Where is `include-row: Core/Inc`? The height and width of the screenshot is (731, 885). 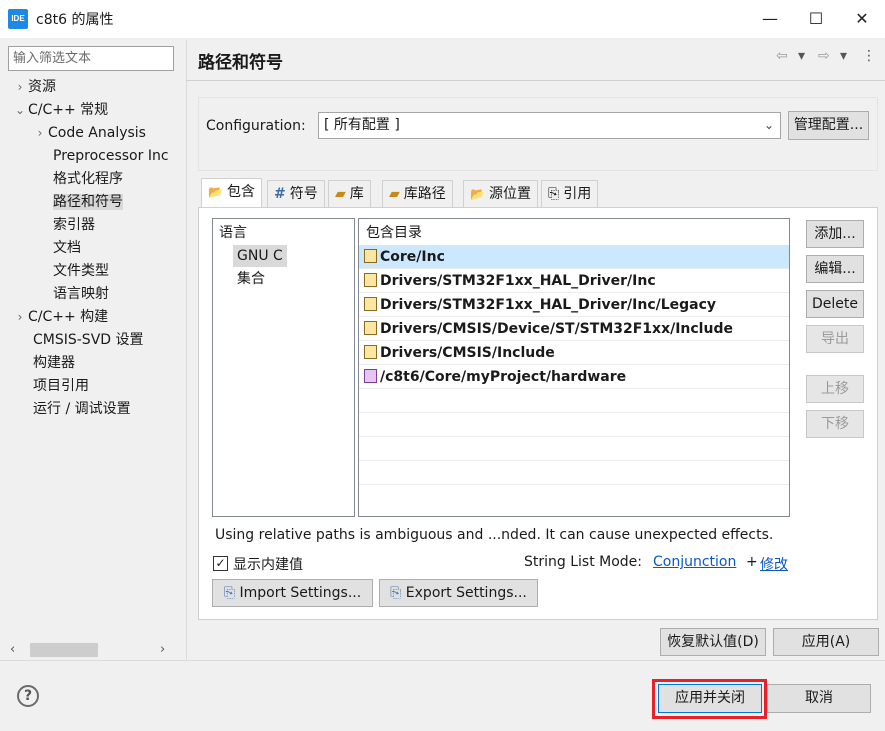 include-row: Core/Inc is located at coordinates (574, 257).